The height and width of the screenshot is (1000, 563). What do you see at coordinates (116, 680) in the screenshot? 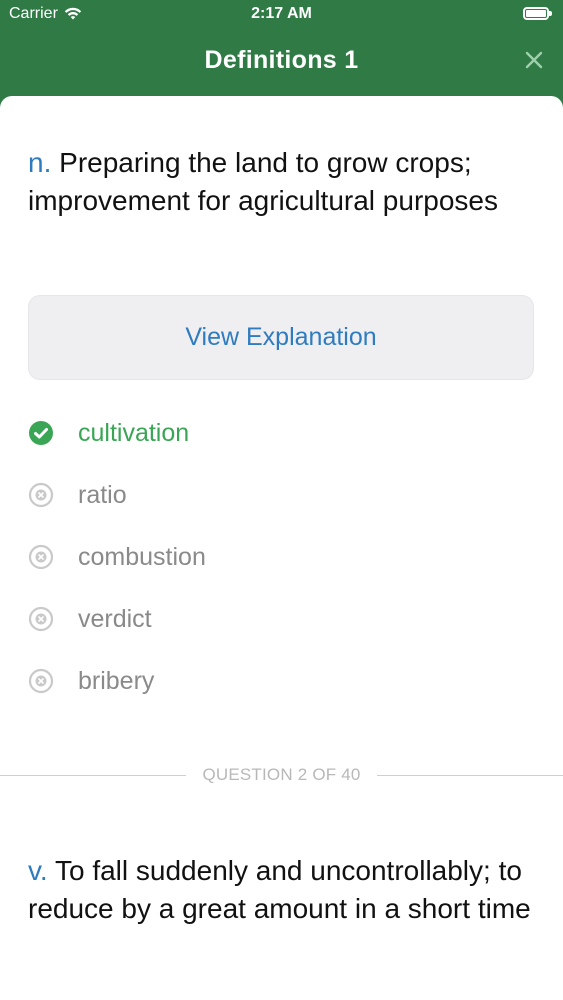
I see `answer-label: bribery` at bounding box center [116, 680].